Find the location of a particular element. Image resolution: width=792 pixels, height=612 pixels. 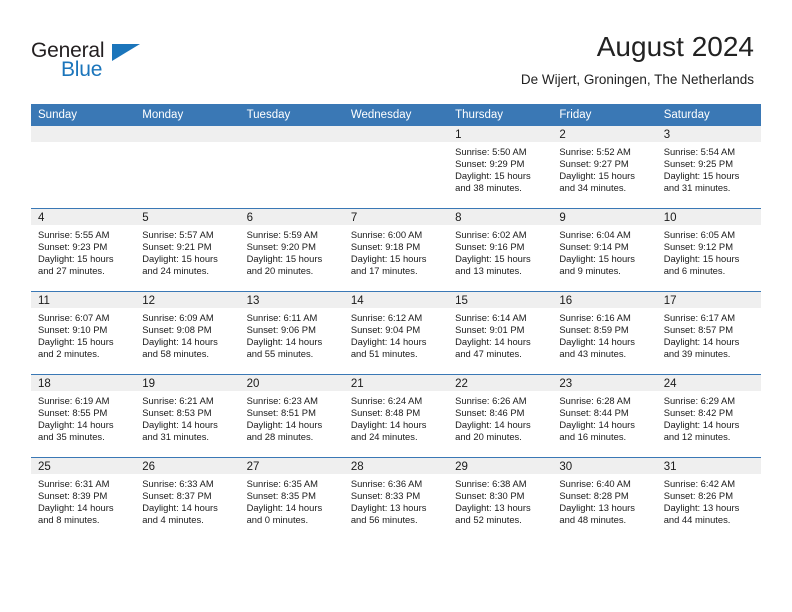

sunset-text: Sunset: 9:18 PM is located at coordinates (385, 247).